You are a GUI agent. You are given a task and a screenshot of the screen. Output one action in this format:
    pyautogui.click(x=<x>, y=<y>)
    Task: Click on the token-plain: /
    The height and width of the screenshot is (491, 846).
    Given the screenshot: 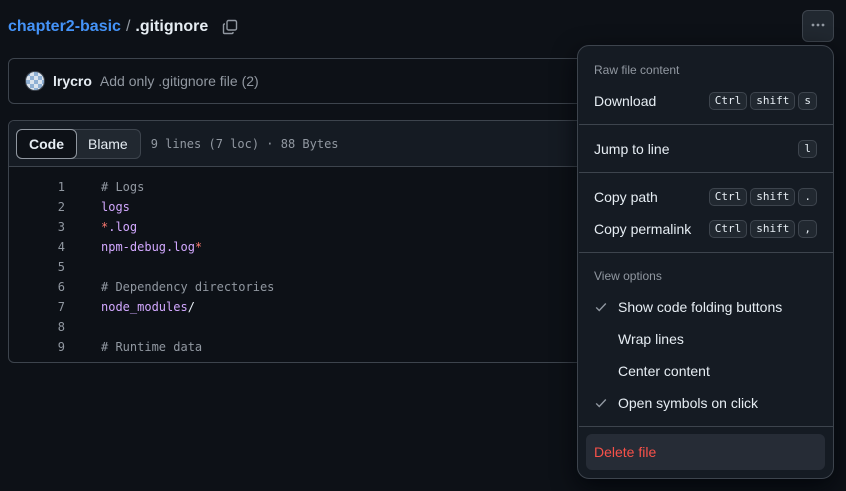 What is the action you would take?
    pyautogui.click(x=191, y=307)
    